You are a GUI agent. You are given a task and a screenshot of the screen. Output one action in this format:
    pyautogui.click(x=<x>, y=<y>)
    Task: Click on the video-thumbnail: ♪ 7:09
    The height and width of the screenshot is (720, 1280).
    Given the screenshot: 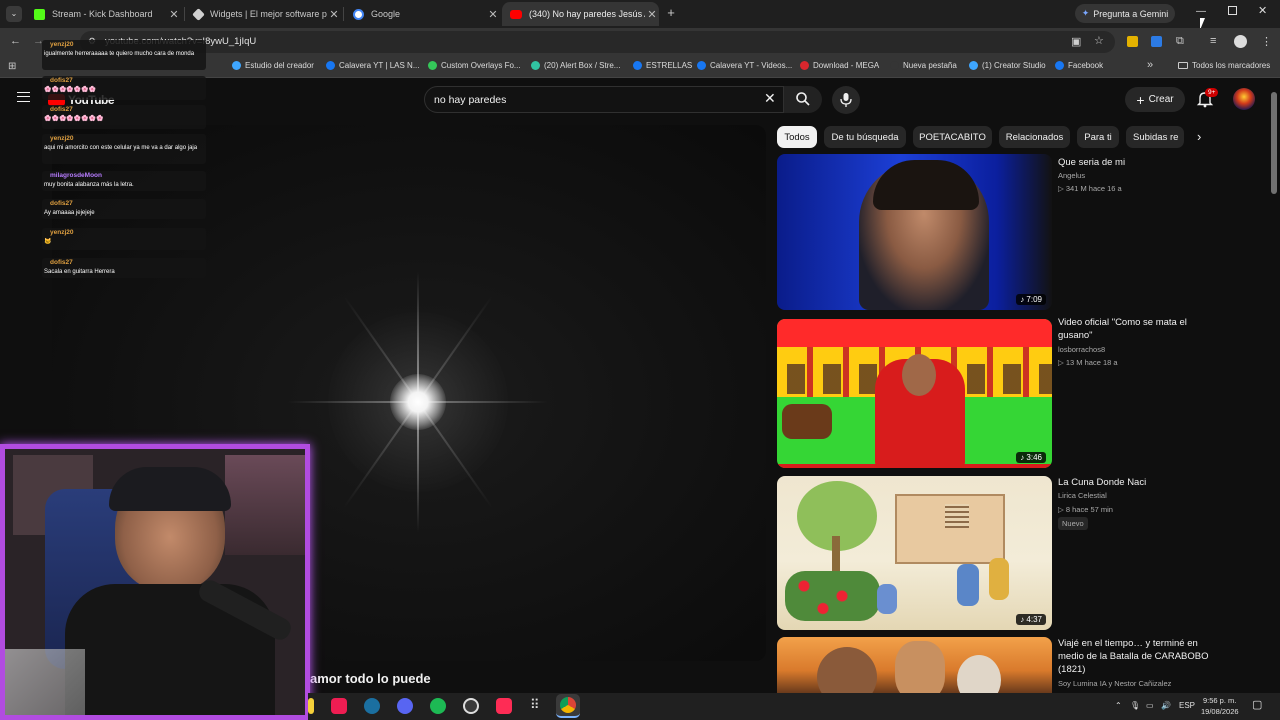 What is the action you would take?
    pyautogui.click(x=914, y=232)
    